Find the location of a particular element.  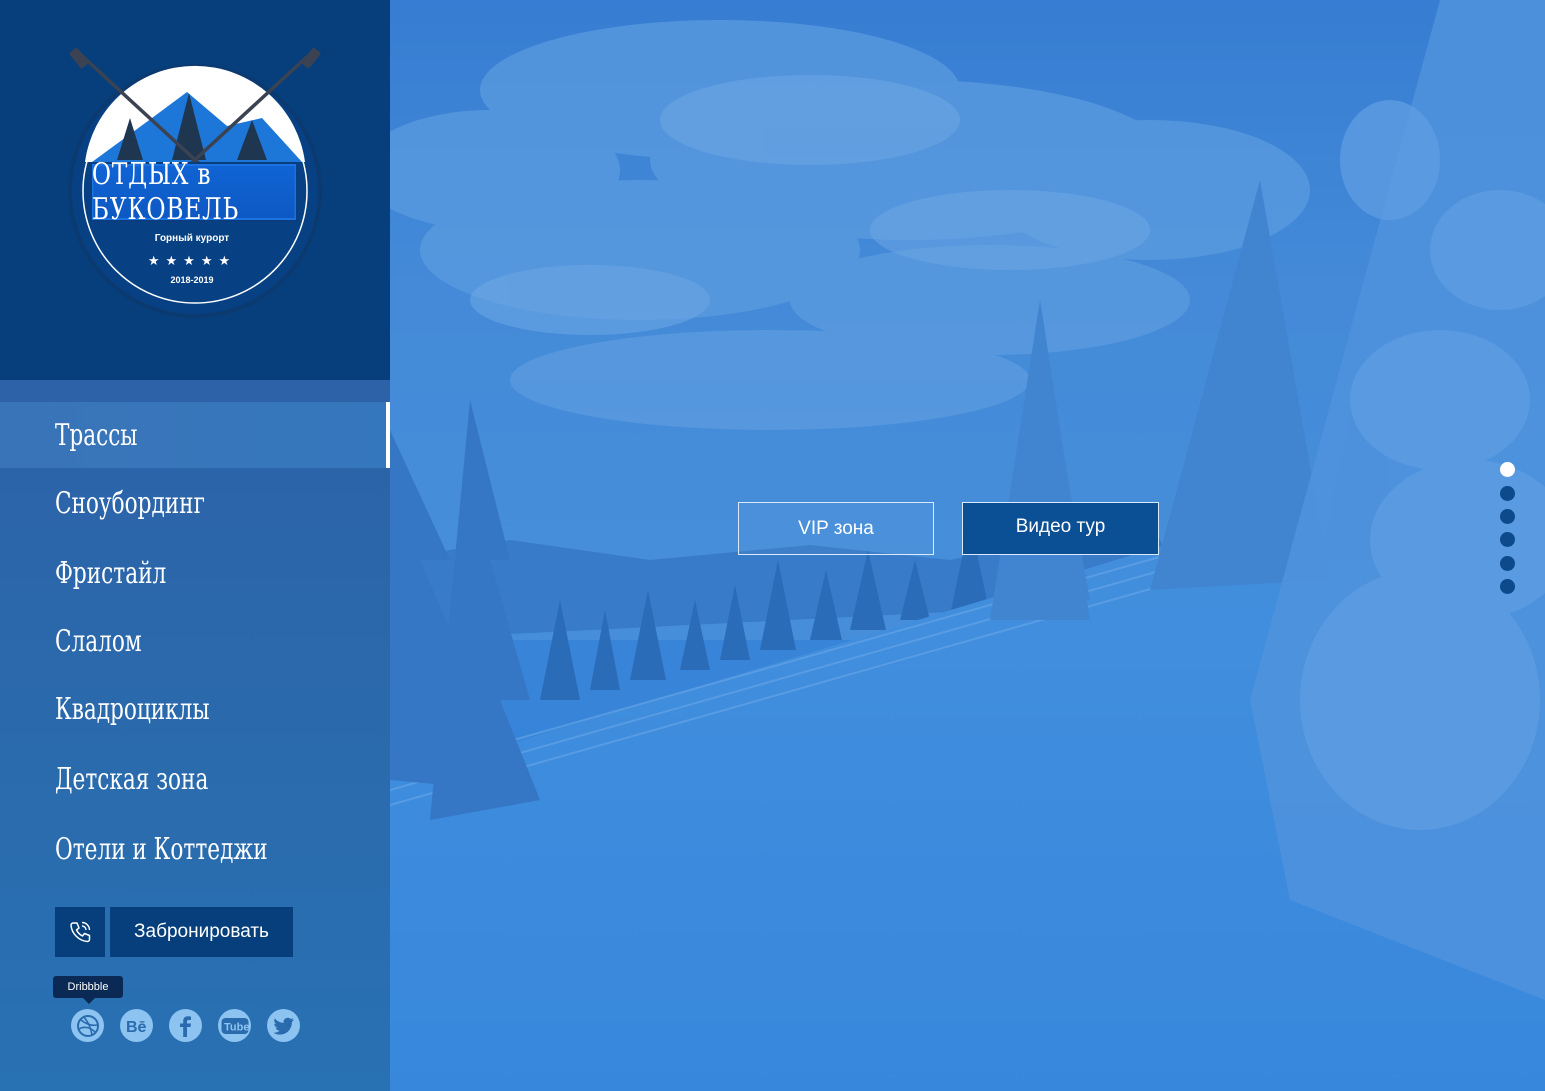

nav-item-label: Детская зона is located at coordinates (132, 779).